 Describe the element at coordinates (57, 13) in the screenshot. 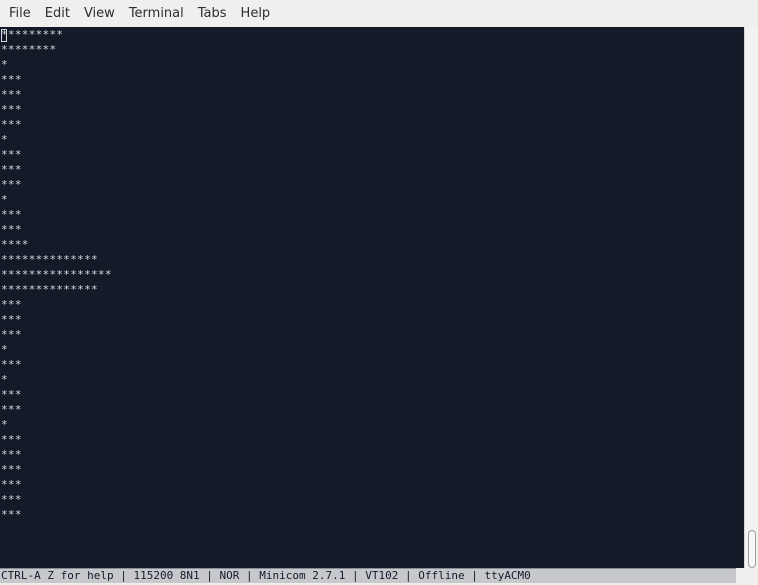

I see `menu-edit: Edit` at that location.